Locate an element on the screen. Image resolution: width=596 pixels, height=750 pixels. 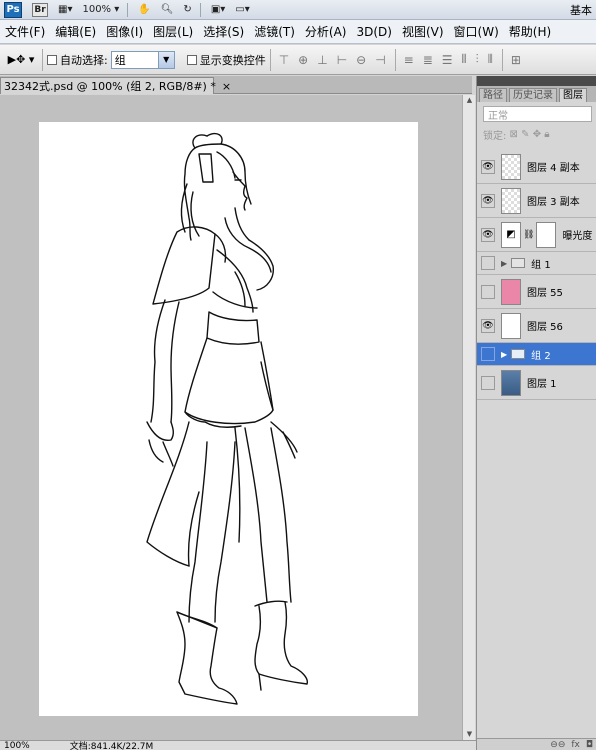
distribute-hcenter-icon: ⫶ is located at coordinates (478, 59).